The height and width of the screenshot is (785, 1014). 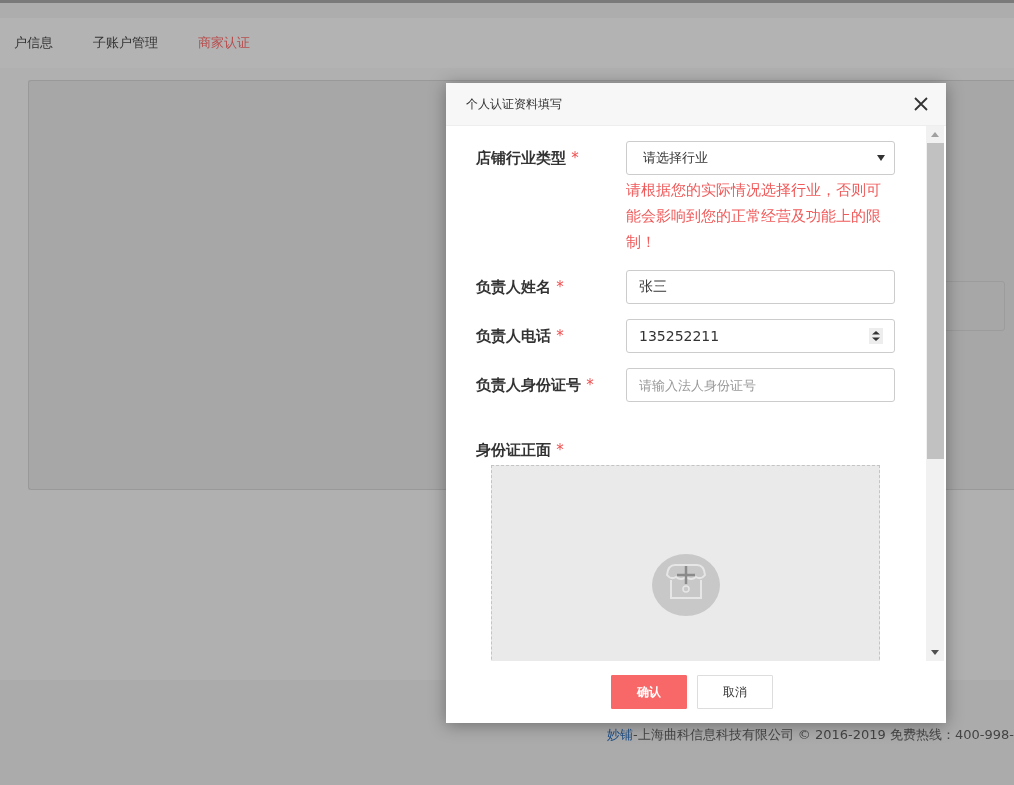 What do you see at coordinates (935, 652) in the screenshot?
I see `scroll-down-icon` at bounding box center [935, 652].